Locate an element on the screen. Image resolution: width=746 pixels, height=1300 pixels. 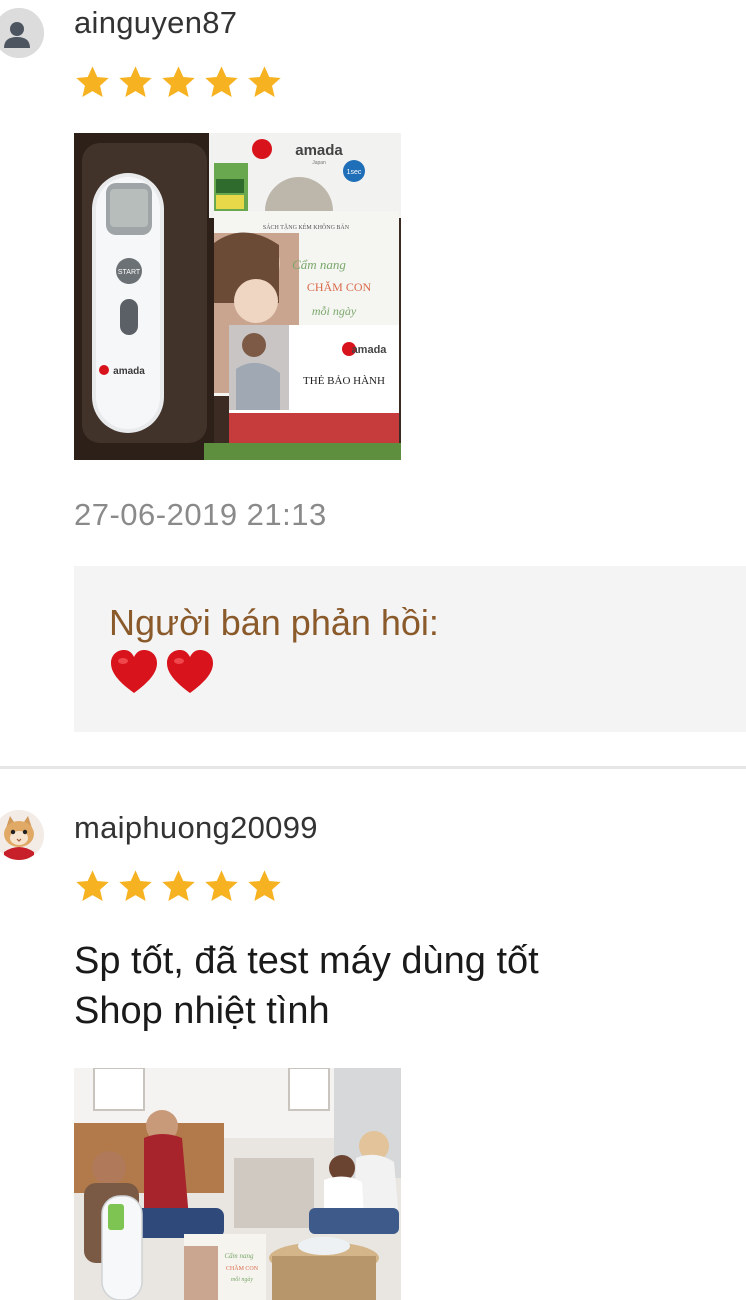
review-divider is located at coordinates (373, 767).